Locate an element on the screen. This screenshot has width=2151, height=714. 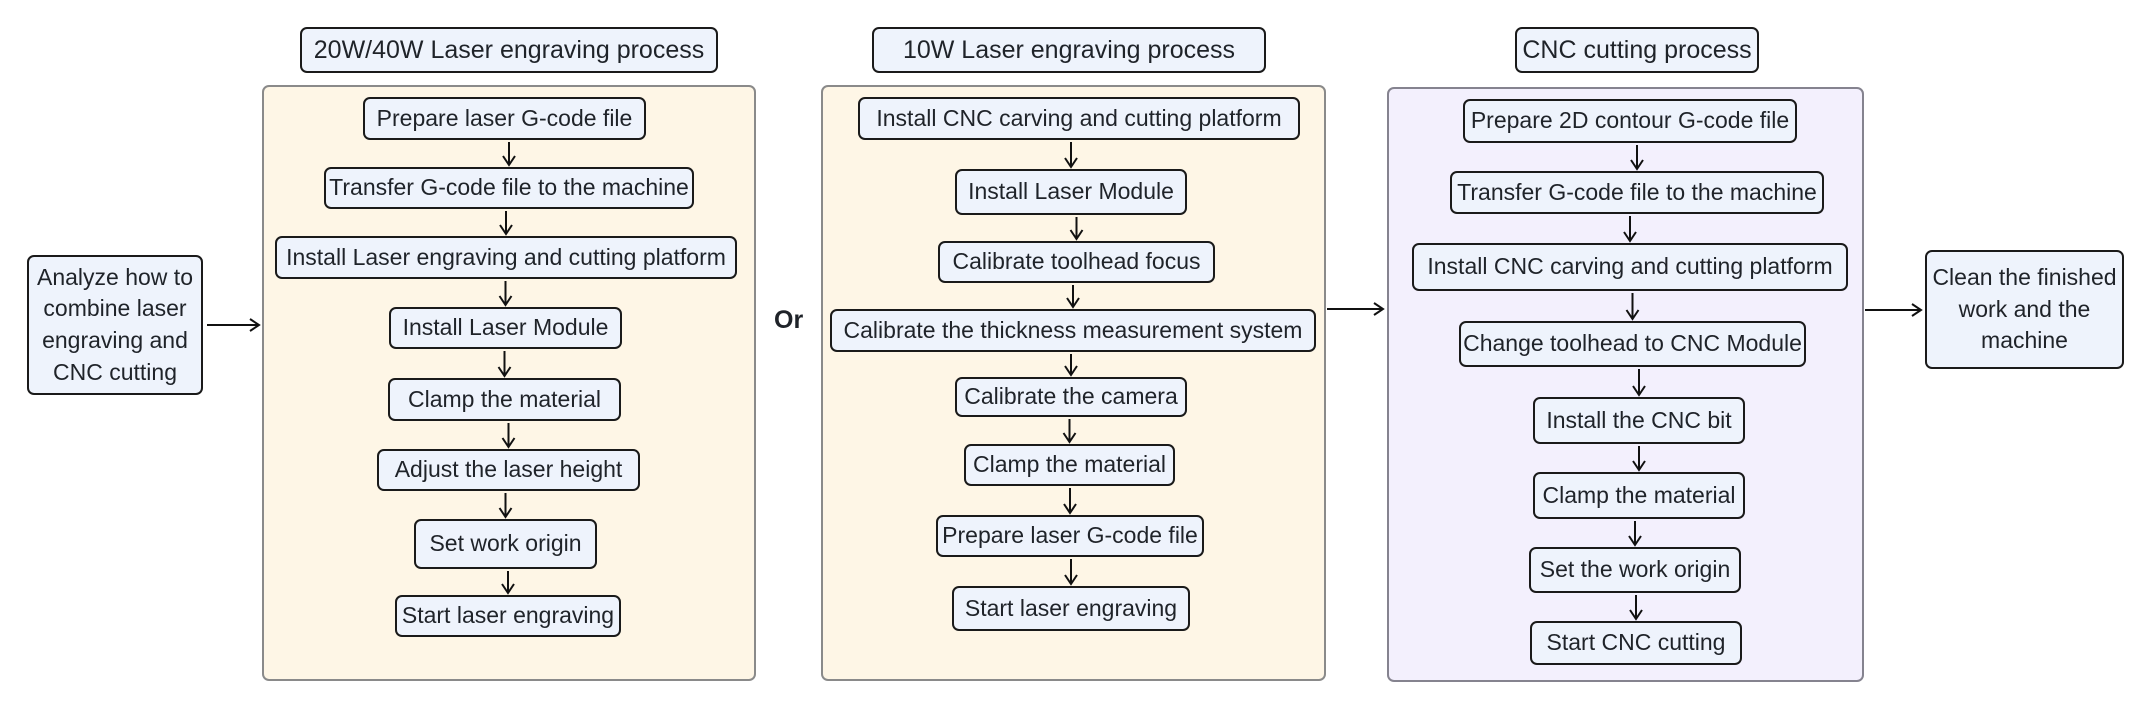
step-10w-laser-3: Calibrate toolhead focus is located at coordinates (1076, 262).